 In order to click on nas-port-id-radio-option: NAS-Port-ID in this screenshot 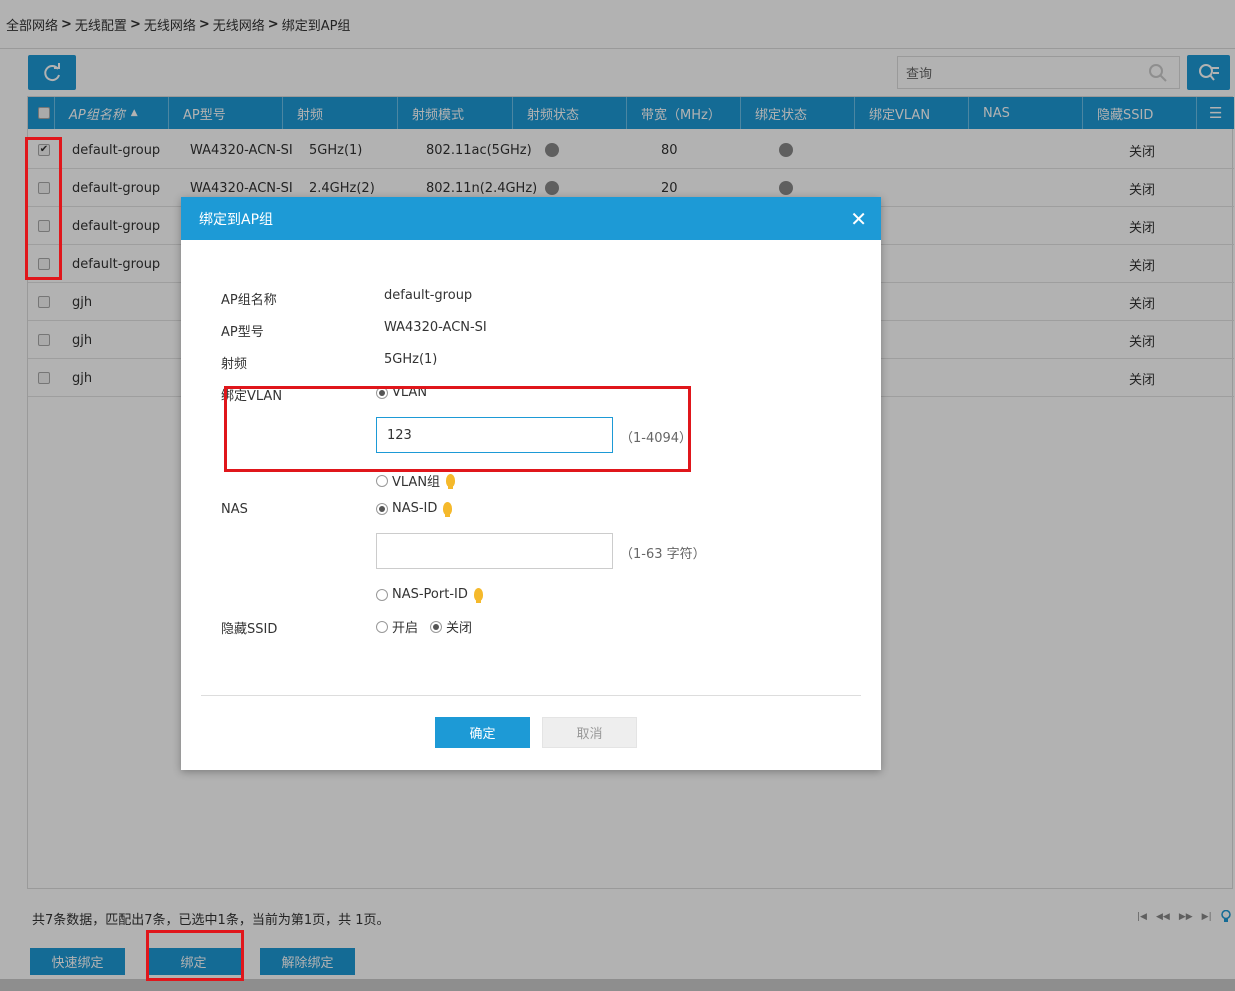, I will do `click(429, 595)`.